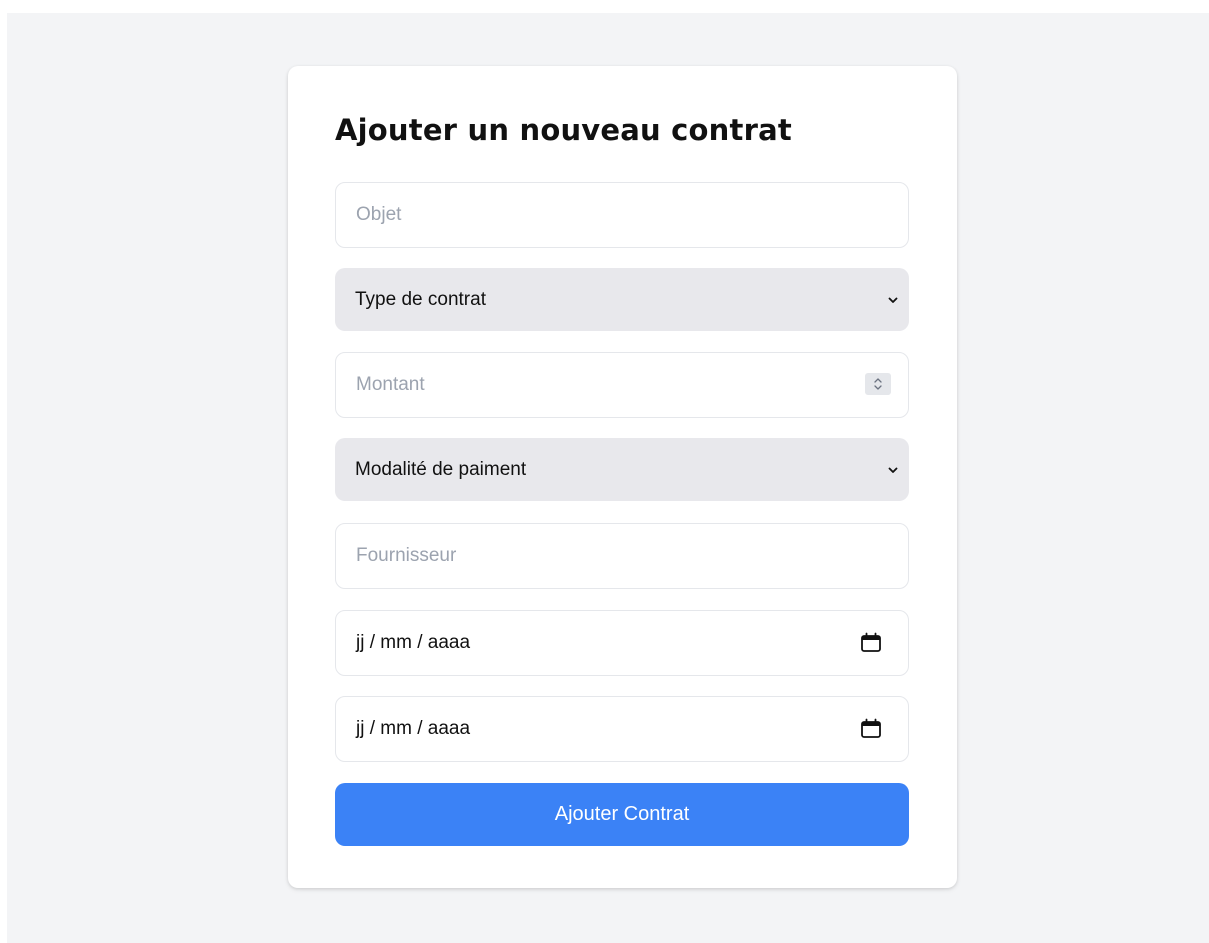 The image size is (1209, 943). What do you see at coordinates (420, 299) in the screenshot?
I see `type-contrat-selected-label: Type de contrat` at bounding box center [420, 299].